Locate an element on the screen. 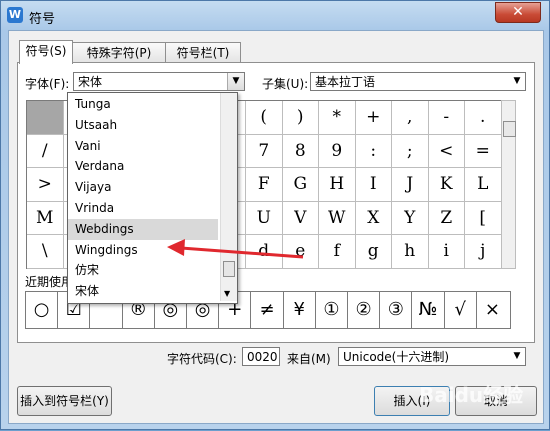 This screenshot has width=550, height=431. annotation-arrow-shaft is located at coordinates (242, 252).